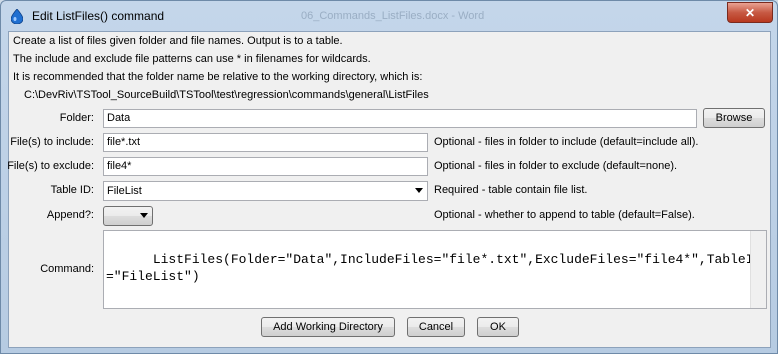 This screenshot has height=354, width=778. I want to click on window-title: Edit ListFiles() command, so click(98, 16).